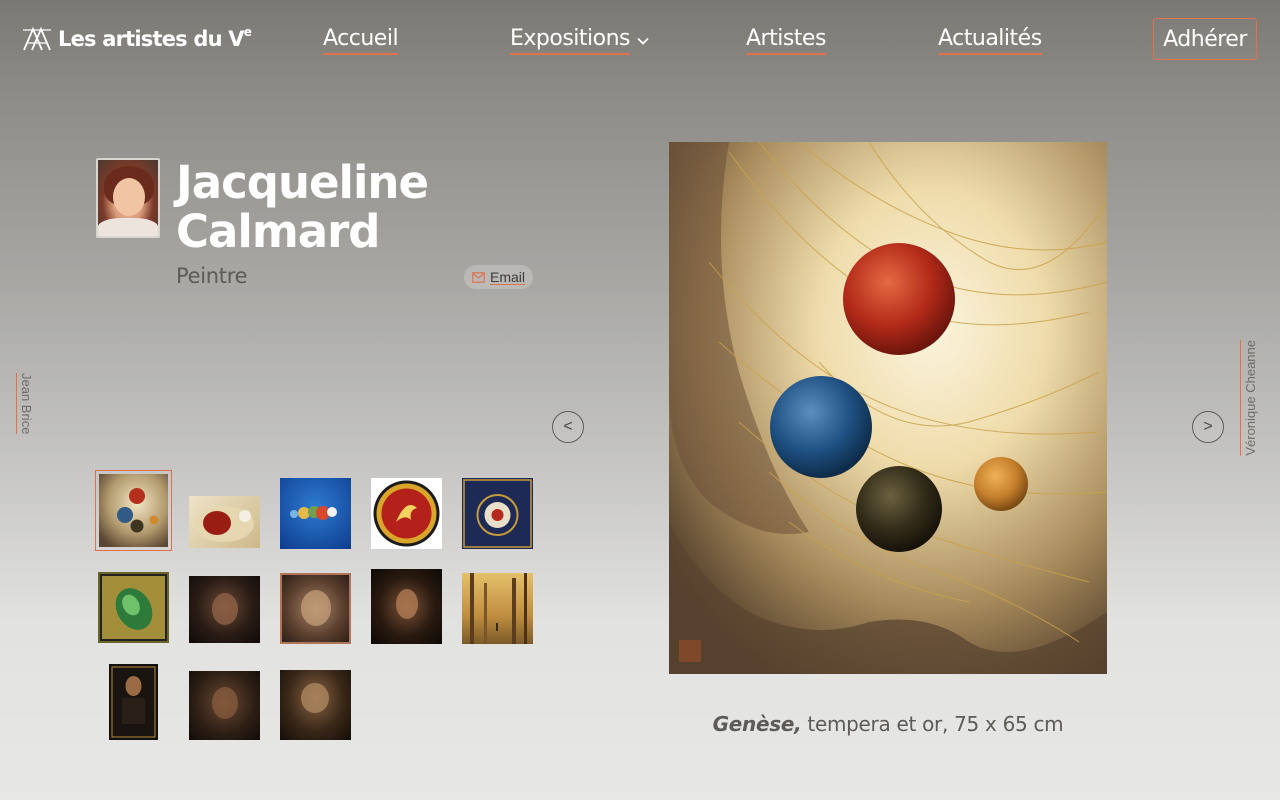  I want to click on thumb-phoenix-medallion, so click(406, 513).